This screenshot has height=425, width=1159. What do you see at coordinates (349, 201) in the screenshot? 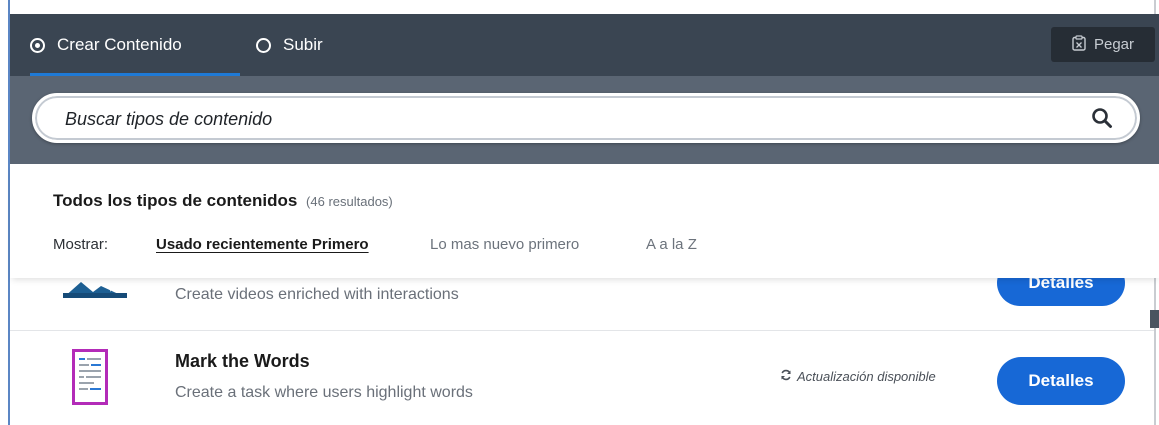
I see `results-count: (46 resultados)` at bounding box center [349, 201].